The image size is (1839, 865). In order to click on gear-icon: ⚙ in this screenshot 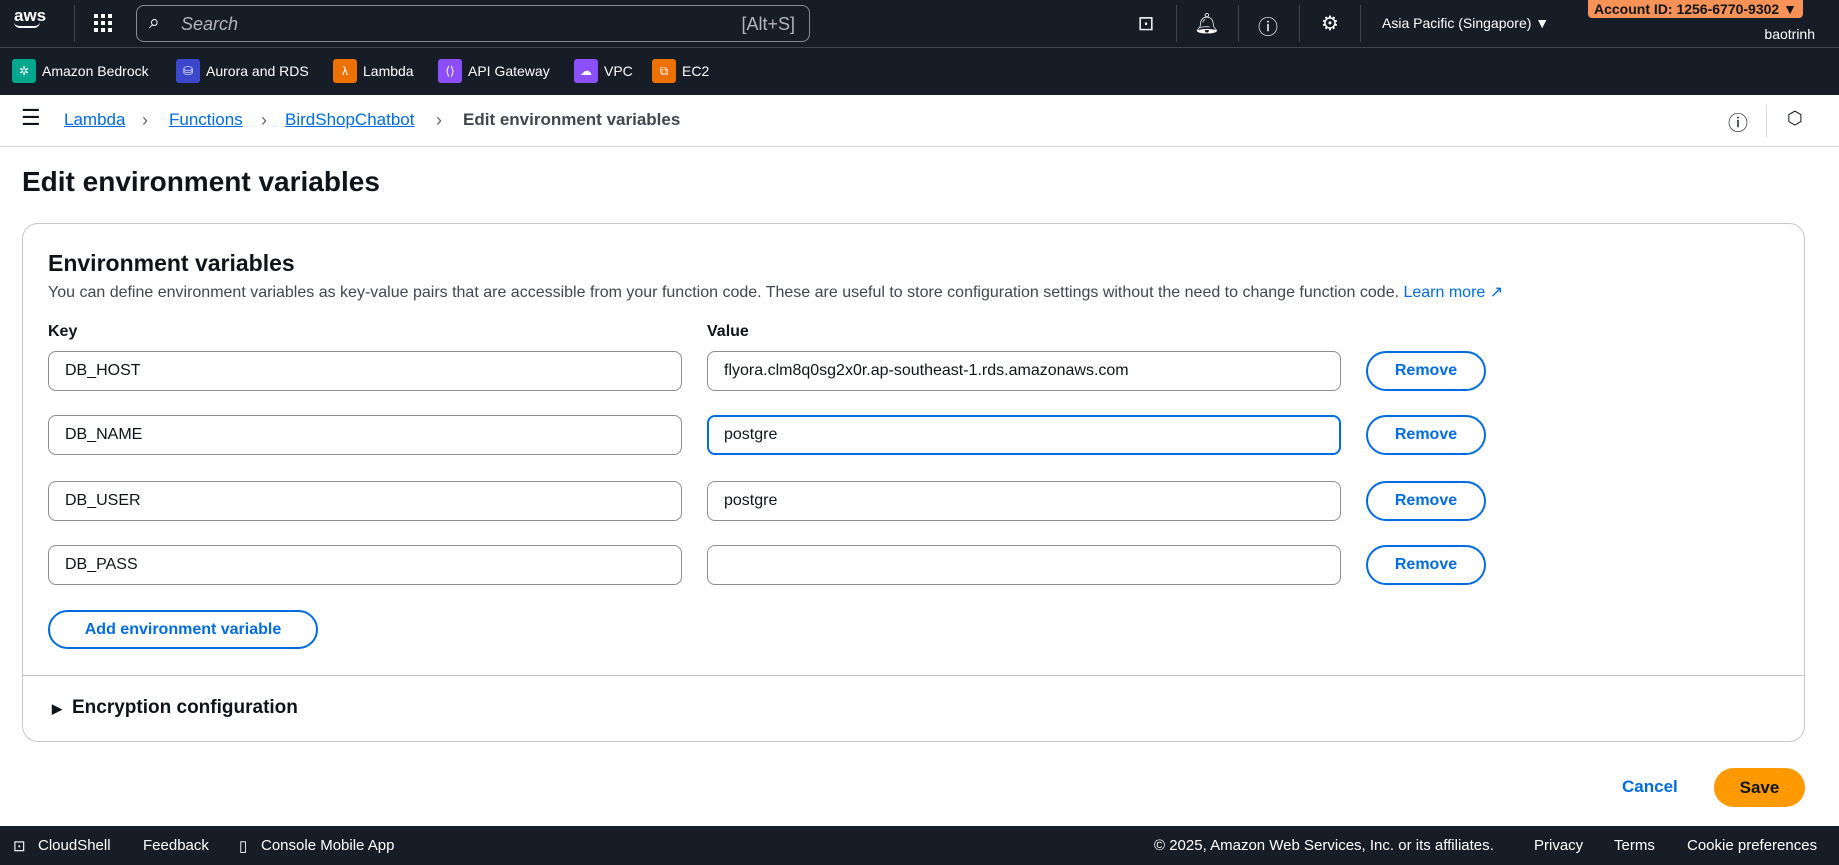, I will do `click(1330, 23)`.